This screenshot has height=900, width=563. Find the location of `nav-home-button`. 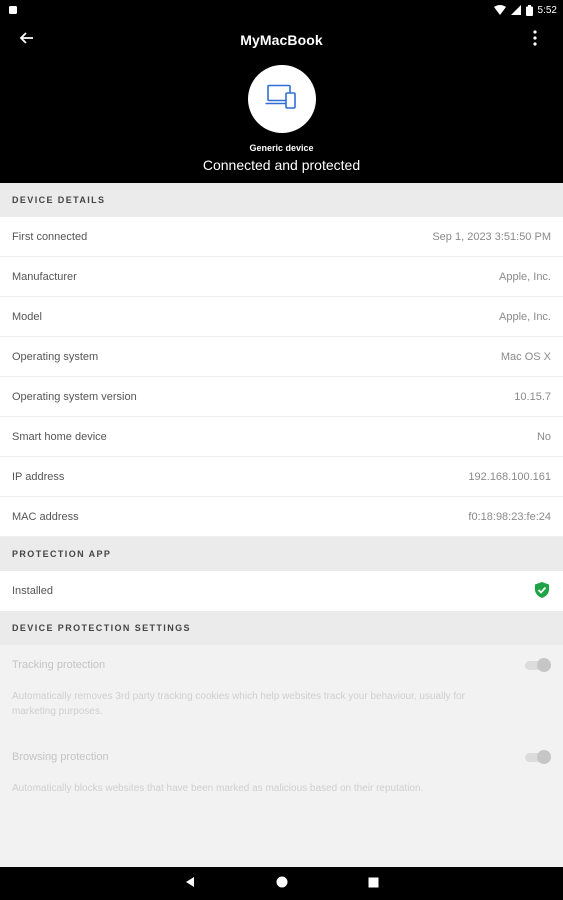

nav-home-button is located at coordinates (282, 884).